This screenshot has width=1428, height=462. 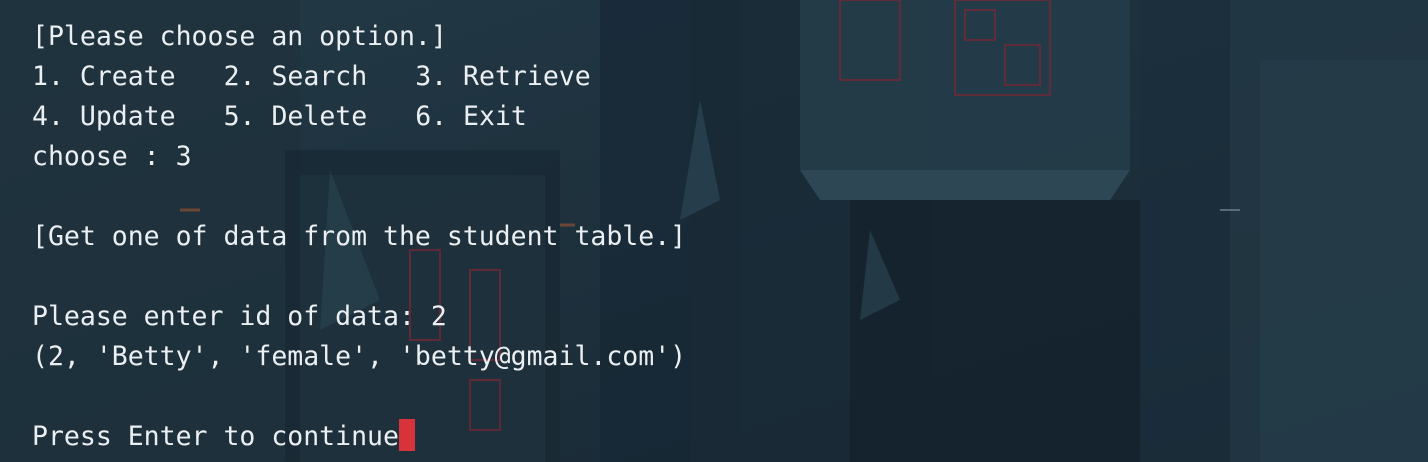 I want to click on menu-option-retrieve: 3. Retrieve, so click(x=503, y=76).